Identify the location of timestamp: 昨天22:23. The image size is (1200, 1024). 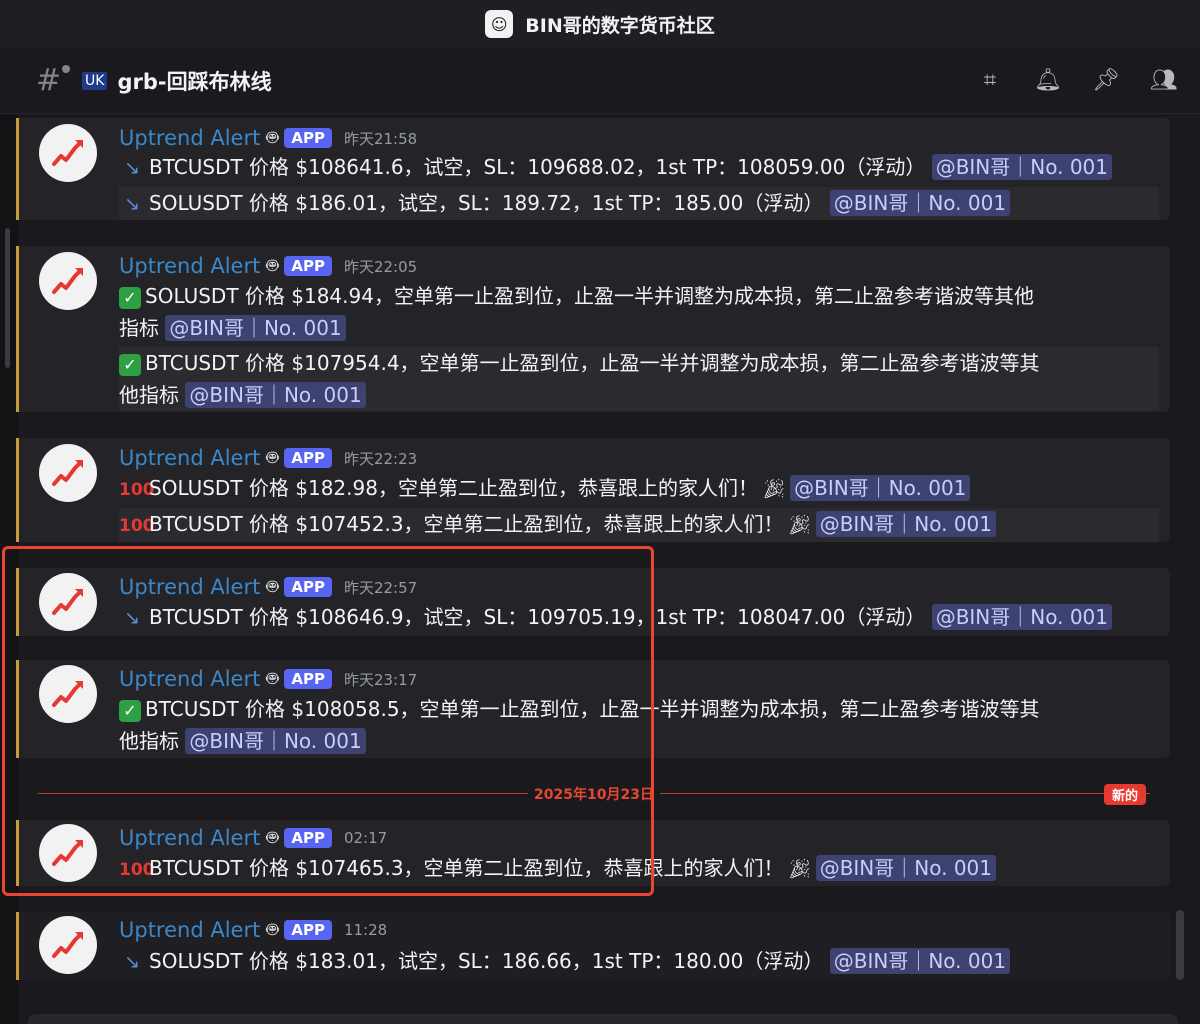
(380, 458).